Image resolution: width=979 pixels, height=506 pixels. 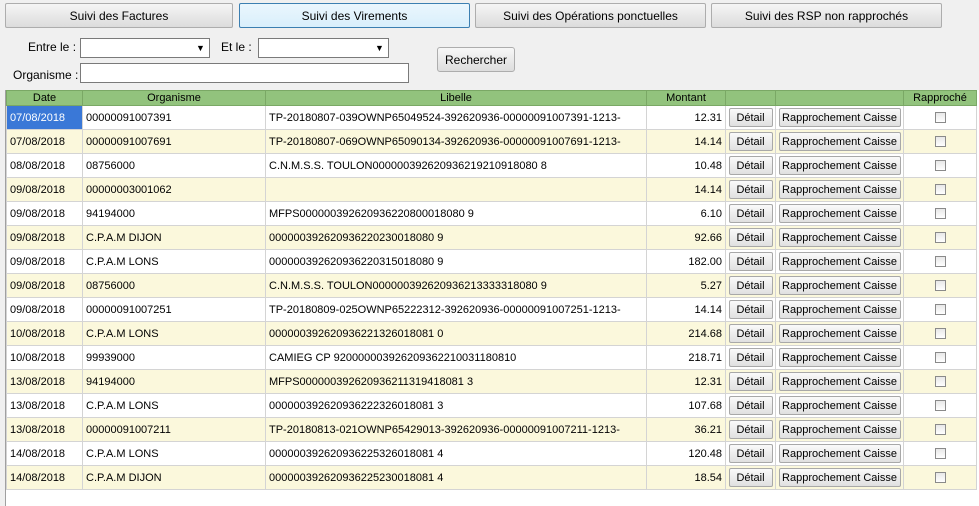 I want to click on cell-montant: 214.68, so click(x=686, y=333).